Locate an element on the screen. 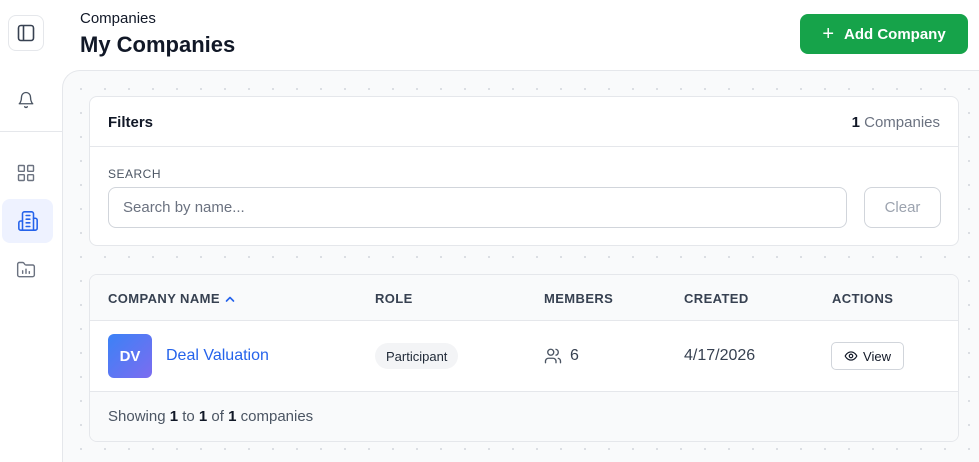 The height and width of the screenshot is (462, 979). sidebar is located at coordinates (31, 231).